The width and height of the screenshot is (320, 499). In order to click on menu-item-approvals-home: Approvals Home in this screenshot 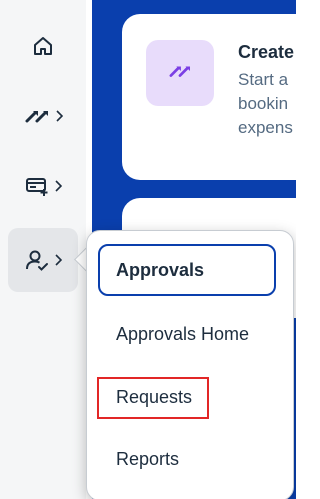, I will do `click(182, 334)`.